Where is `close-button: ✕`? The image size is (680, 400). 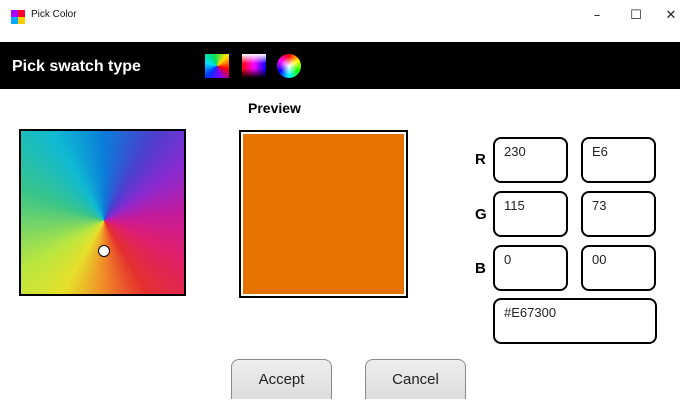
close-button: ✕ is located at coordinates (669, 16).